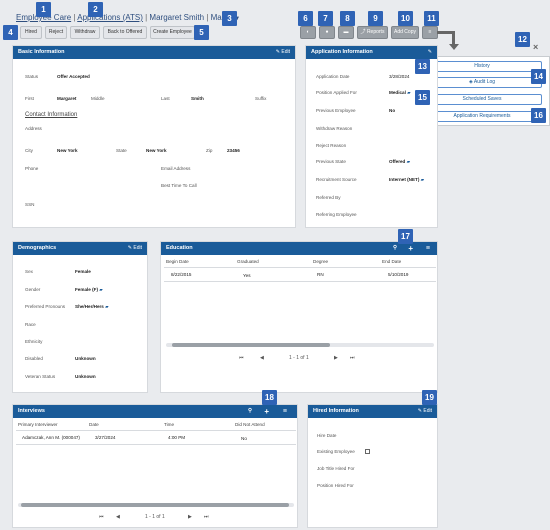  I want to click on pronouns-text: She/Her/Hers, so click(89, 306).